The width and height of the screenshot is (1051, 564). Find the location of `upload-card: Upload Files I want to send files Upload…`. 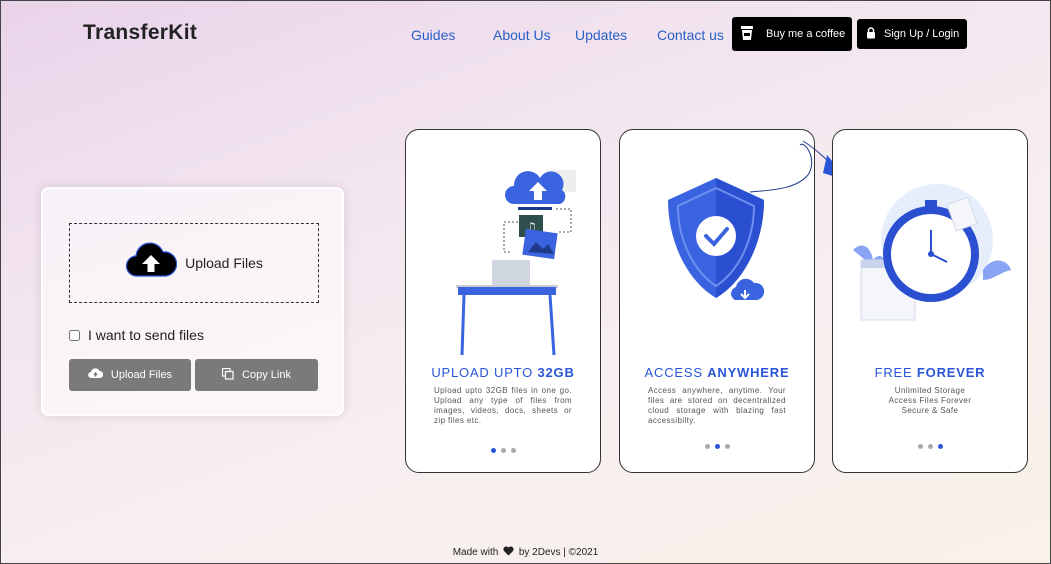

upload-card: Upload Files I want to send files Upload… is located at coordinates (192, 301).